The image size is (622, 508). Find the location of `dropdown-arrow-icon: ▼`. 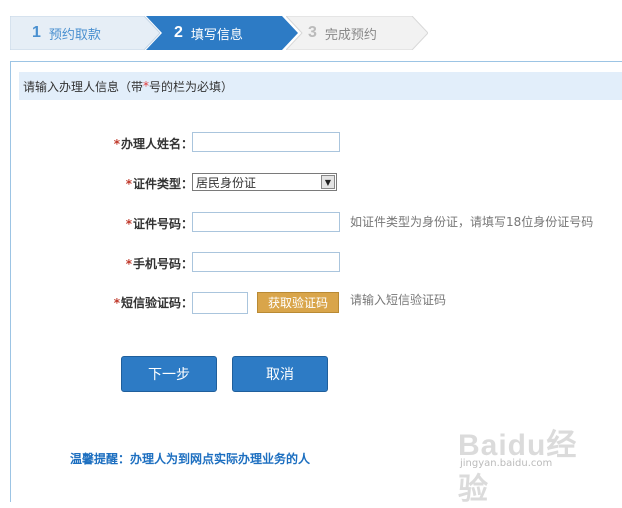

dropdown-arrow-icon: ▼ is located at coordinates (328, 182).